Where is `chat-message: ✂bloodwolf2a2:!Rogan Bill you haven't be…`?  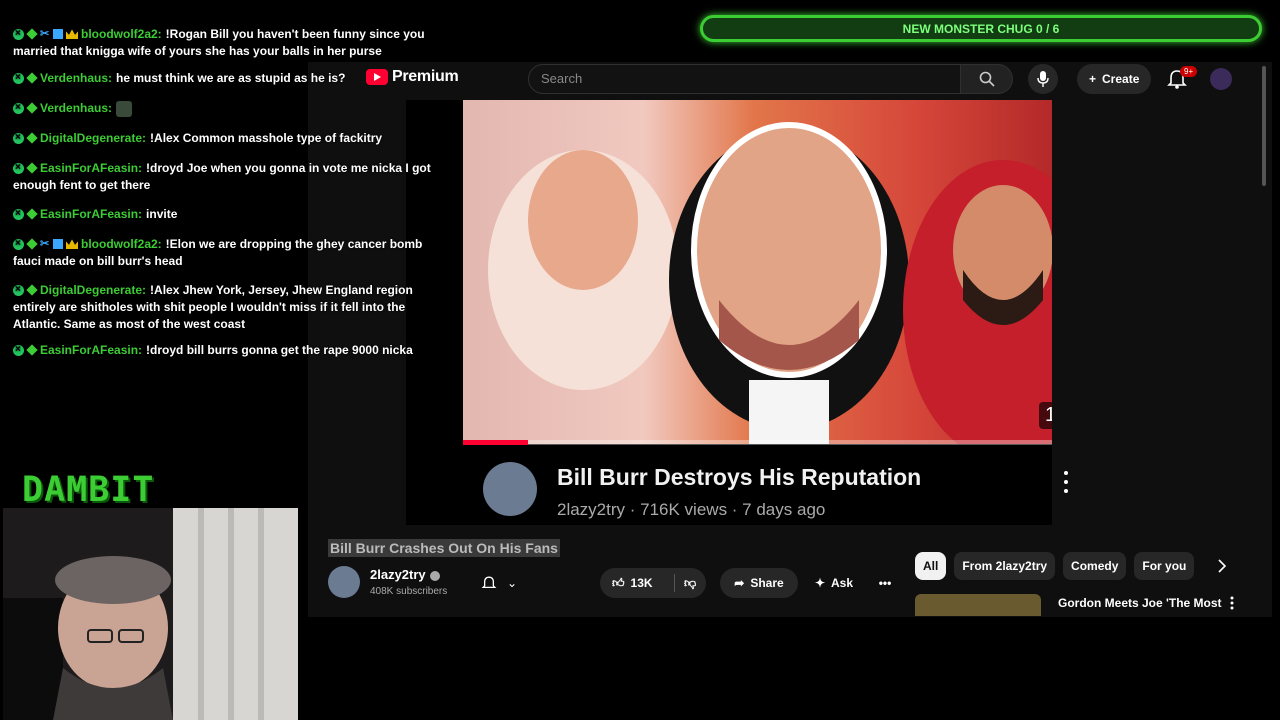
chat-message: ✂bloodwolf2a2:!Rogan Bill you haven't be… is located at coordinates (233, 42).